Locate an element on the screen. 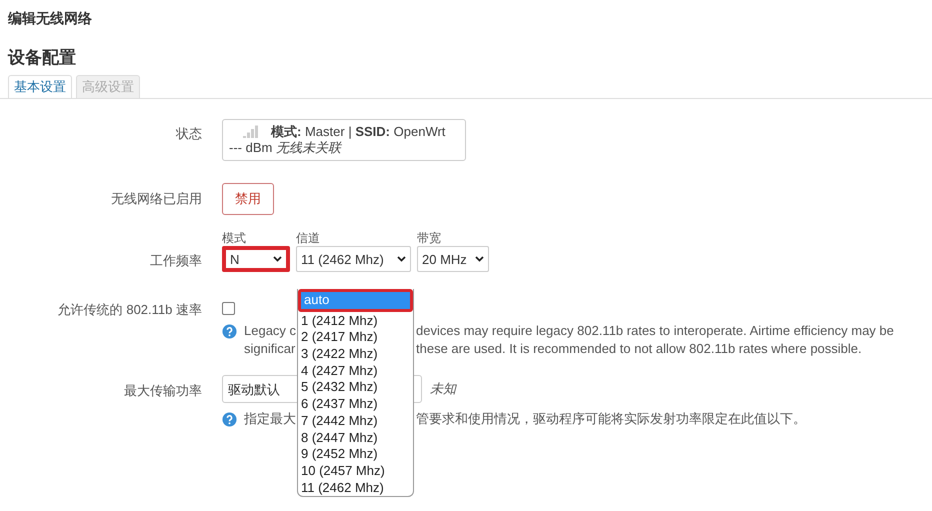 This screenshot has width=932, height=511. dropdown-option: 11 (2462 Mhz) is located at coordinates (355, 488).